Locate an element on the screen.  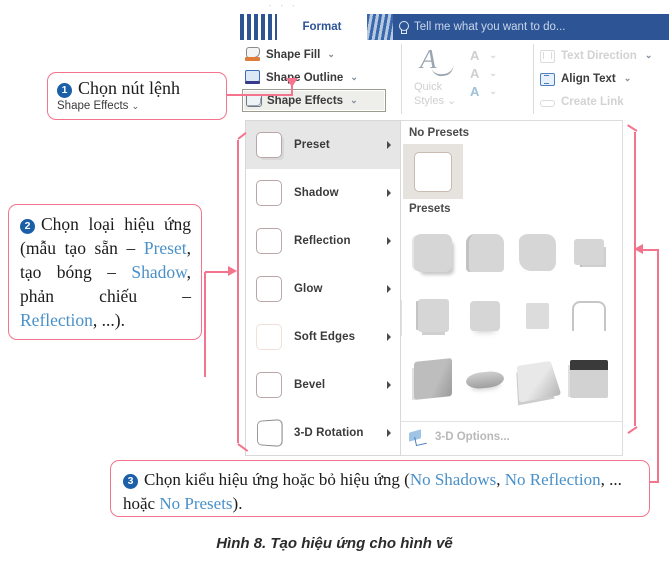
quick-styles-label: Quick Styles ⌄ is located at coordinates (435, 94).